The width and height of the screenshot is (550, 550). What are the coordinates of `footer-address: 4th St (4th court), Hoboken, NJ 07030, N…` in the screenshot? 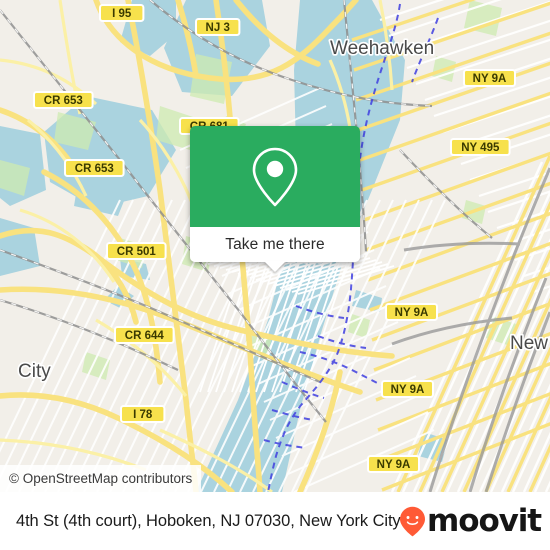 It's located at (208, 520).